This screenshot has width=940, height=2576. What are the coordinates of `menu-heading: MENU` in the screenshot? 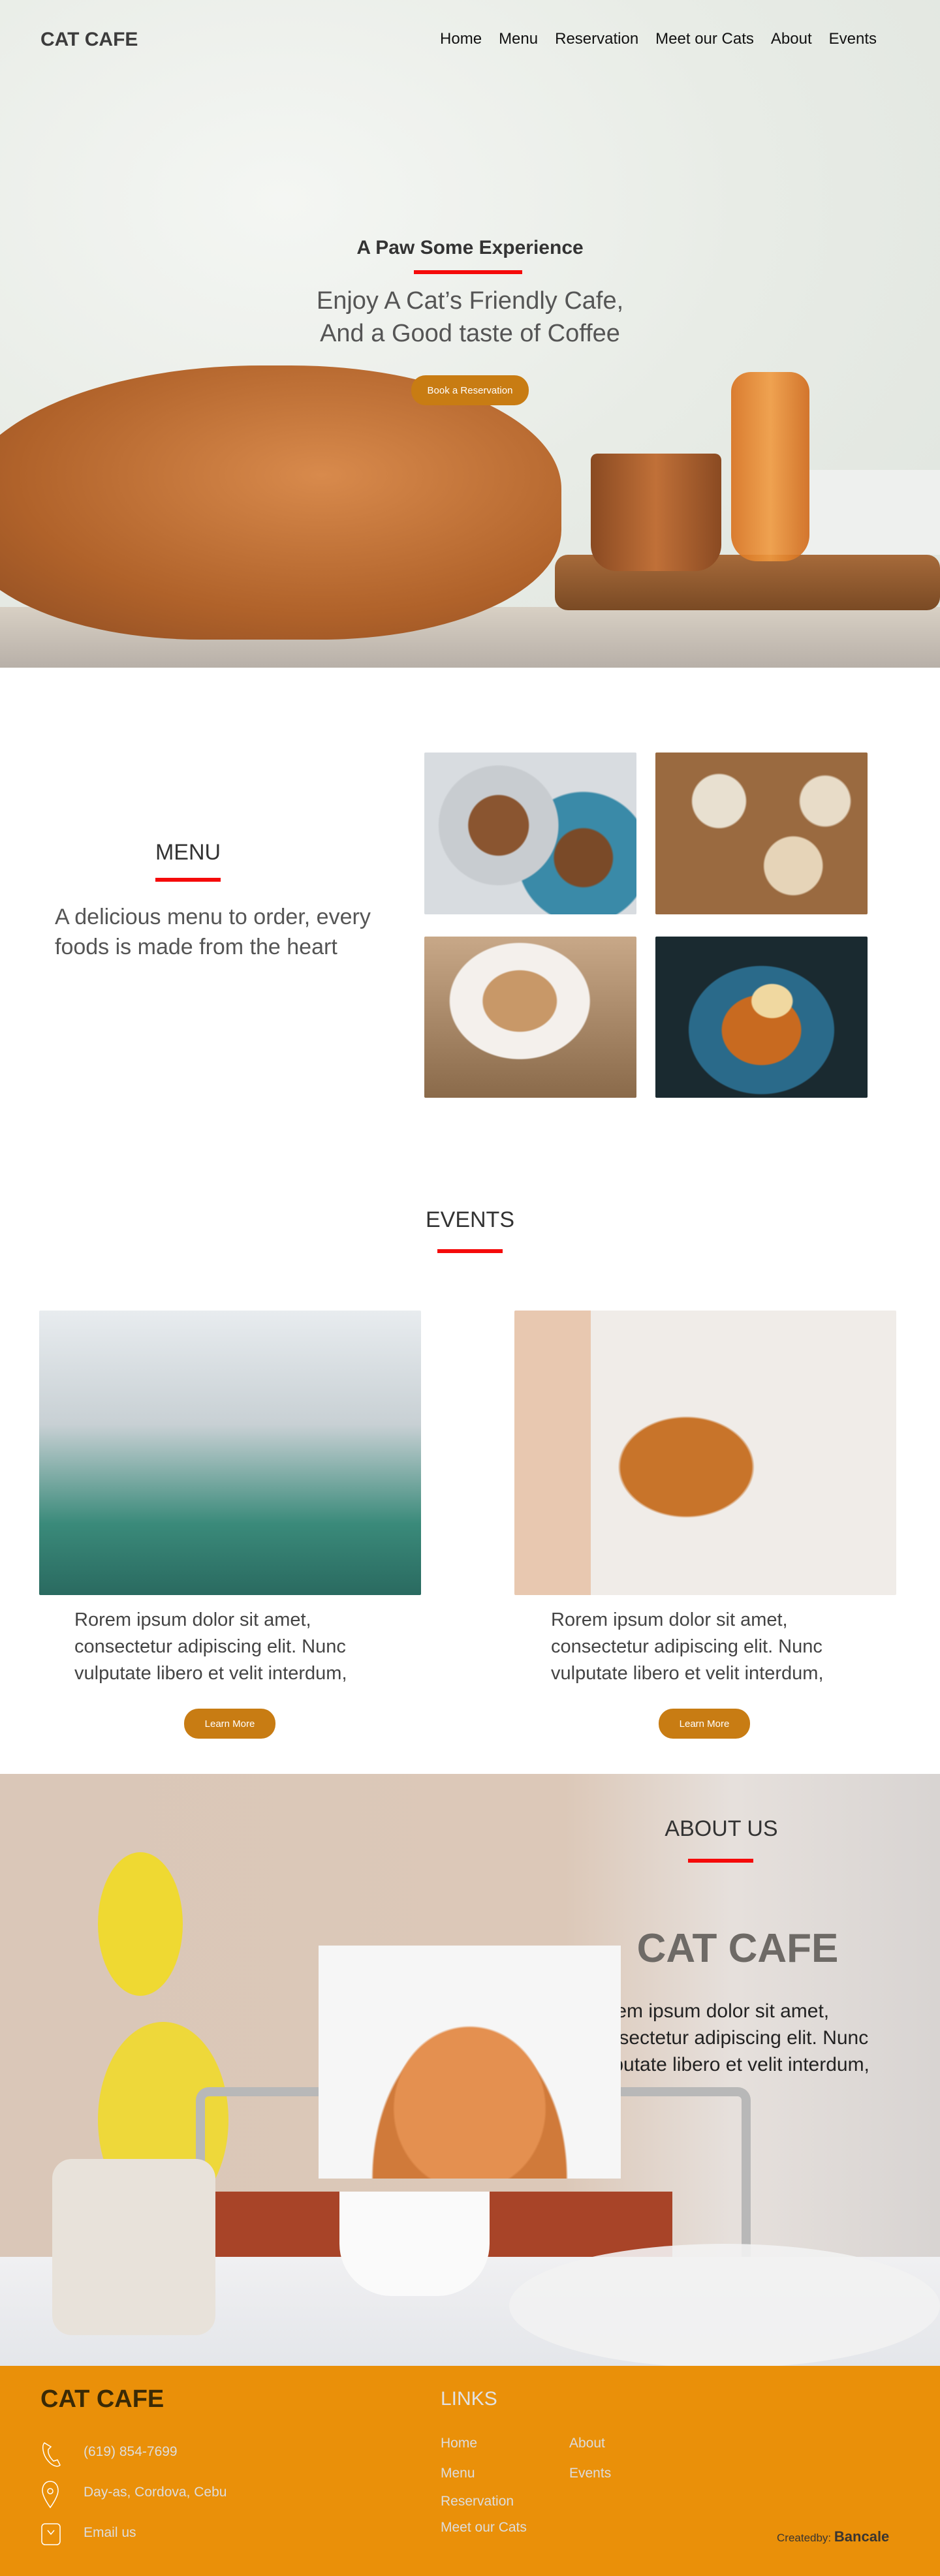 It's located at (188, 853).